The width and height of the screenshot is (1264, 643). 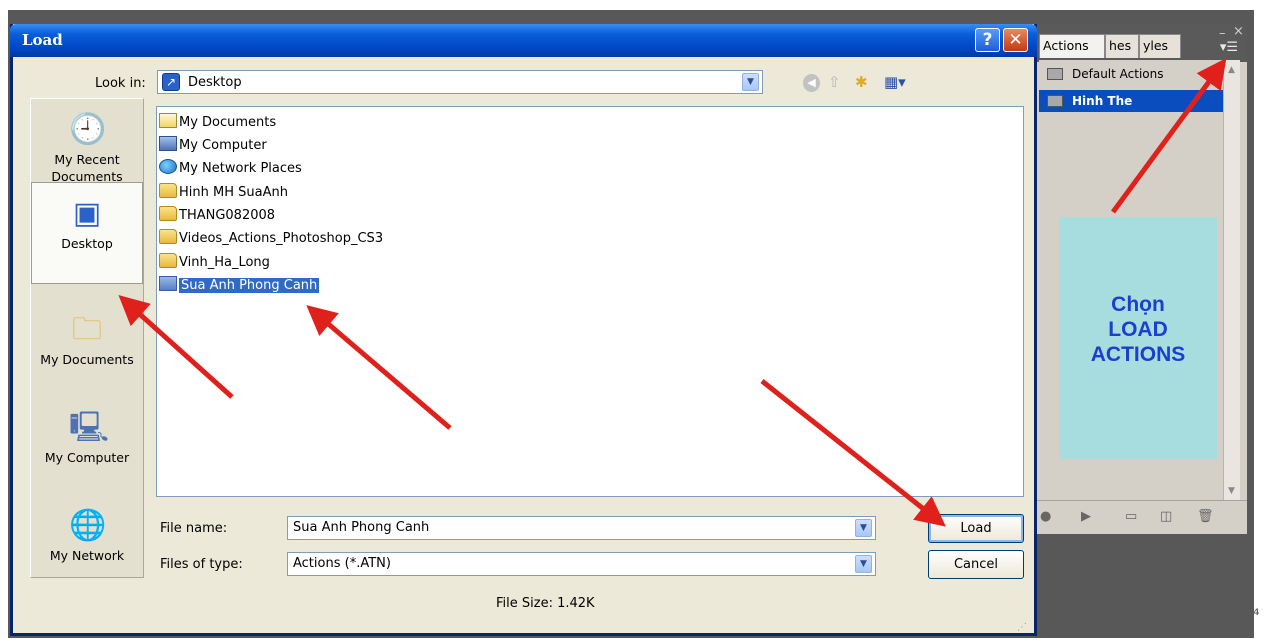 What do you see at coordinates (460, 82) in the screenshot?
I see `look-in-dropdown: ↗ Desktop ▼` at bounding box center [460, 82].